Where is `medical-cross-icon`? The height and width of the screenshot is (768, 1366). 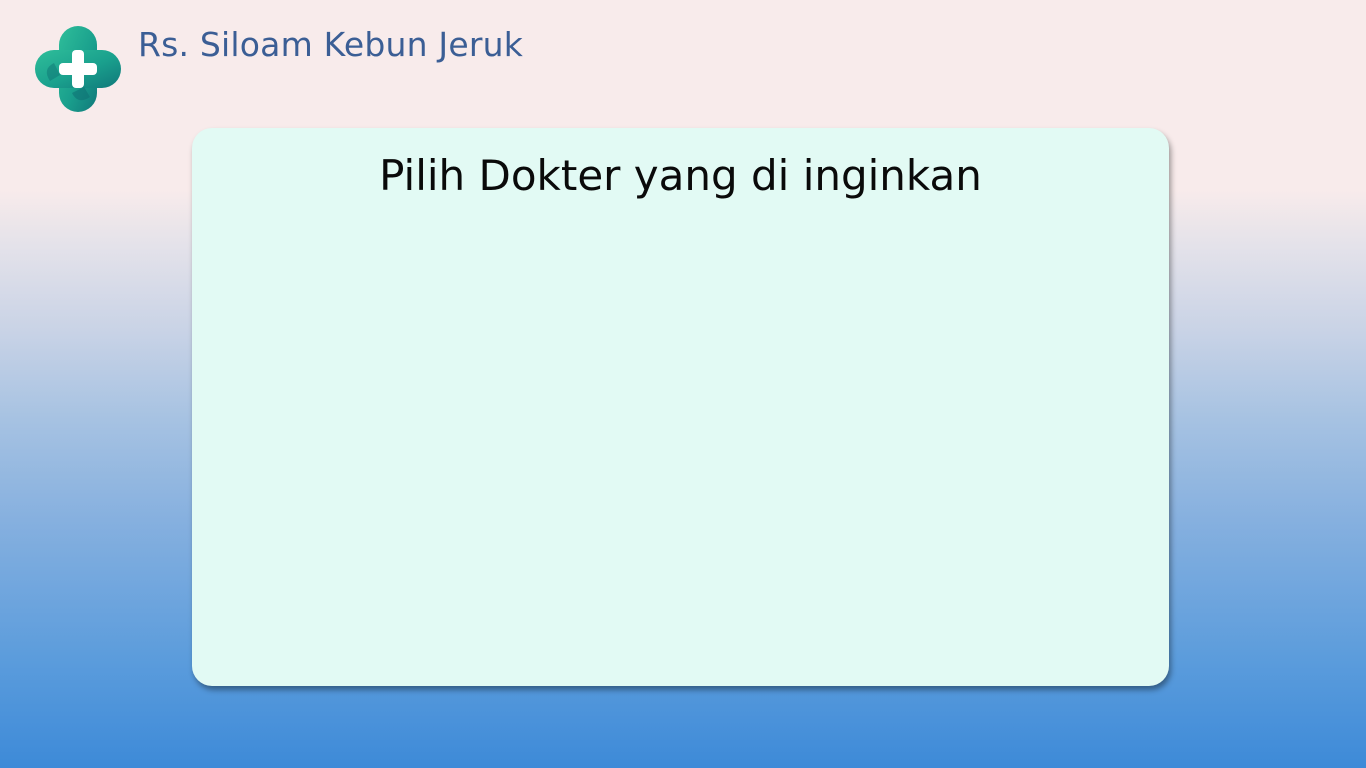 medical-cross-icon is located at coordinates (78, 69).